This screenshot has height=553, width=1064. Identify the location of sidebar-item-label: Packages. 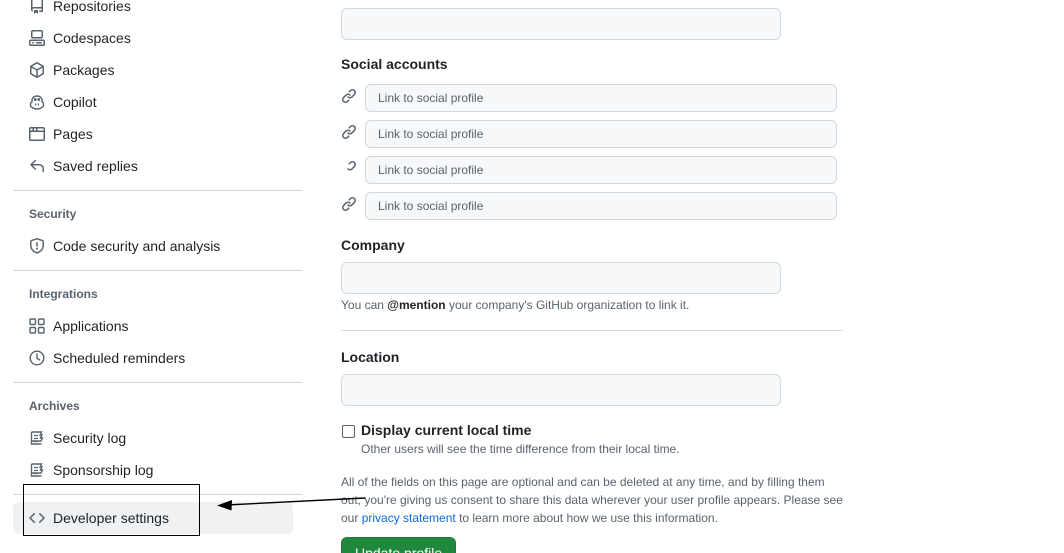
(84, 70).